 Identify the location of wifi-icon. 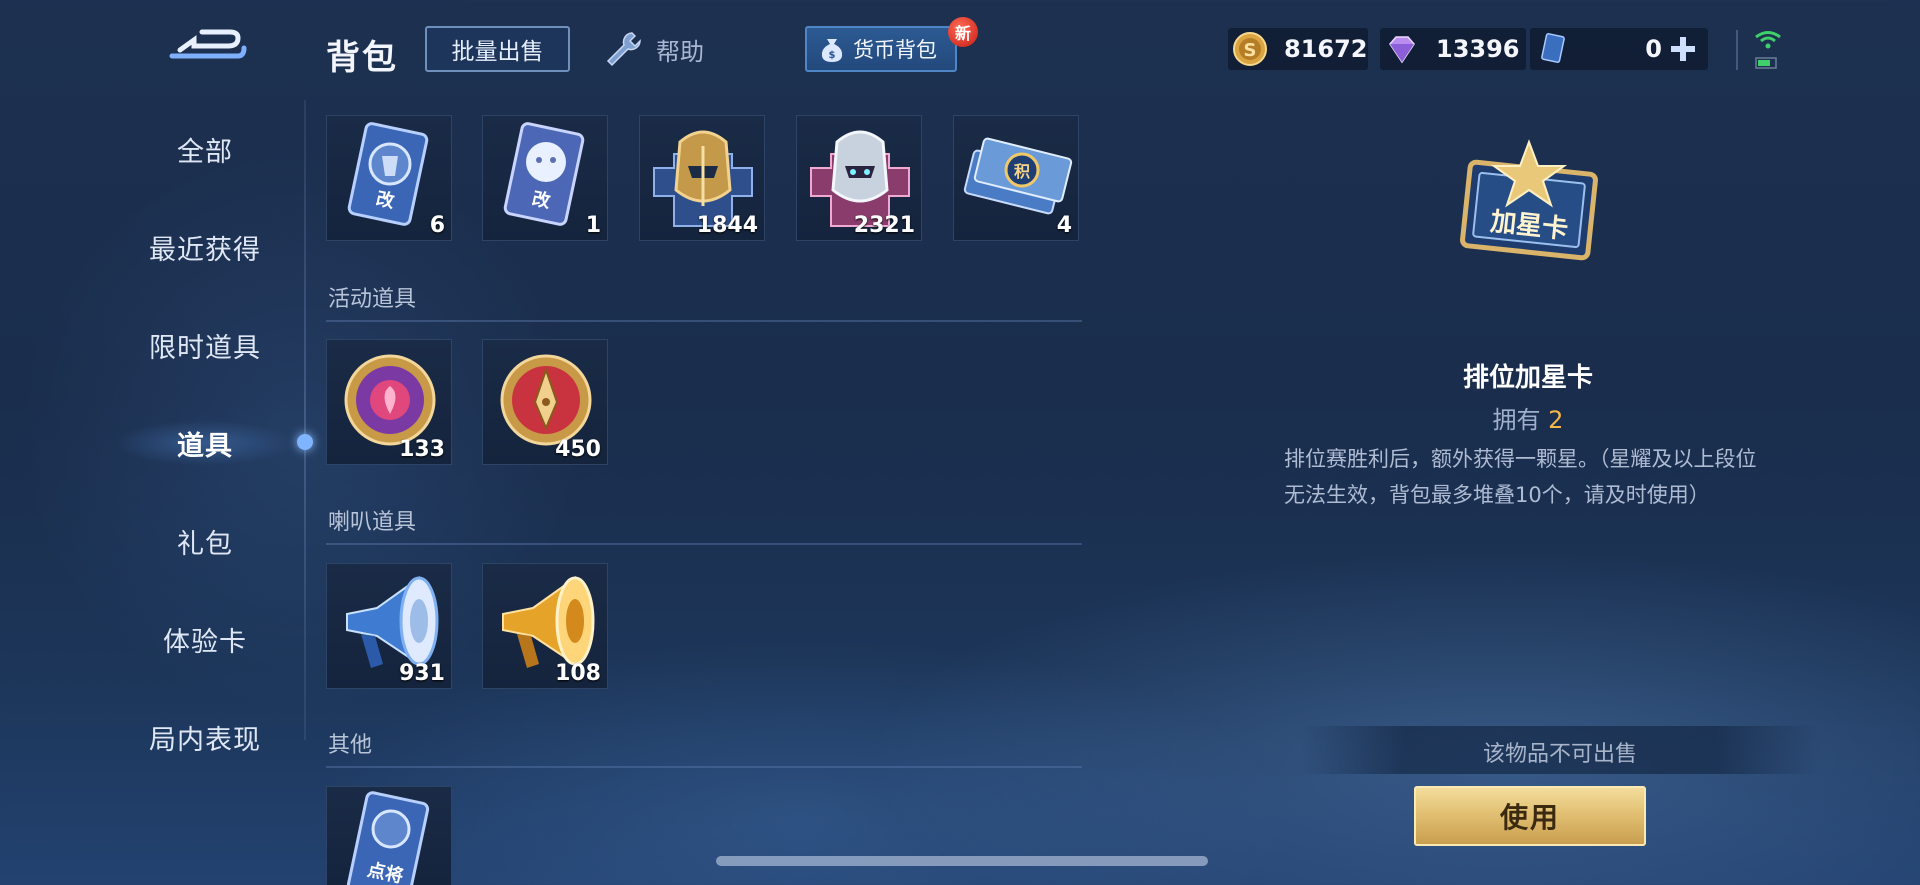
(1768, 40).